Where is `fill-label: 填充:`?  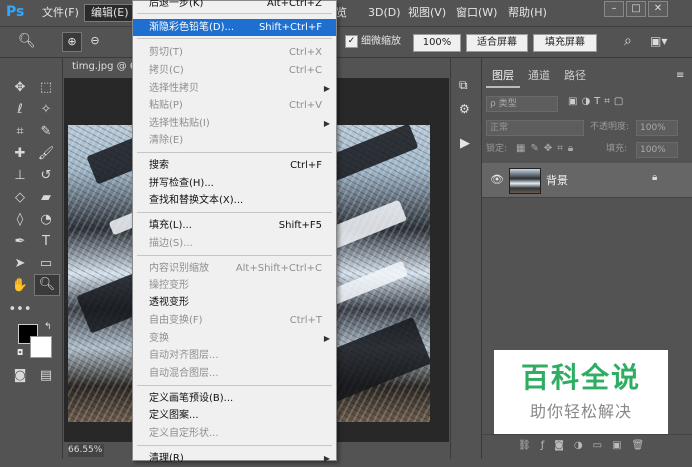
fill-label: 填充: is located at coordinates (617, 149).